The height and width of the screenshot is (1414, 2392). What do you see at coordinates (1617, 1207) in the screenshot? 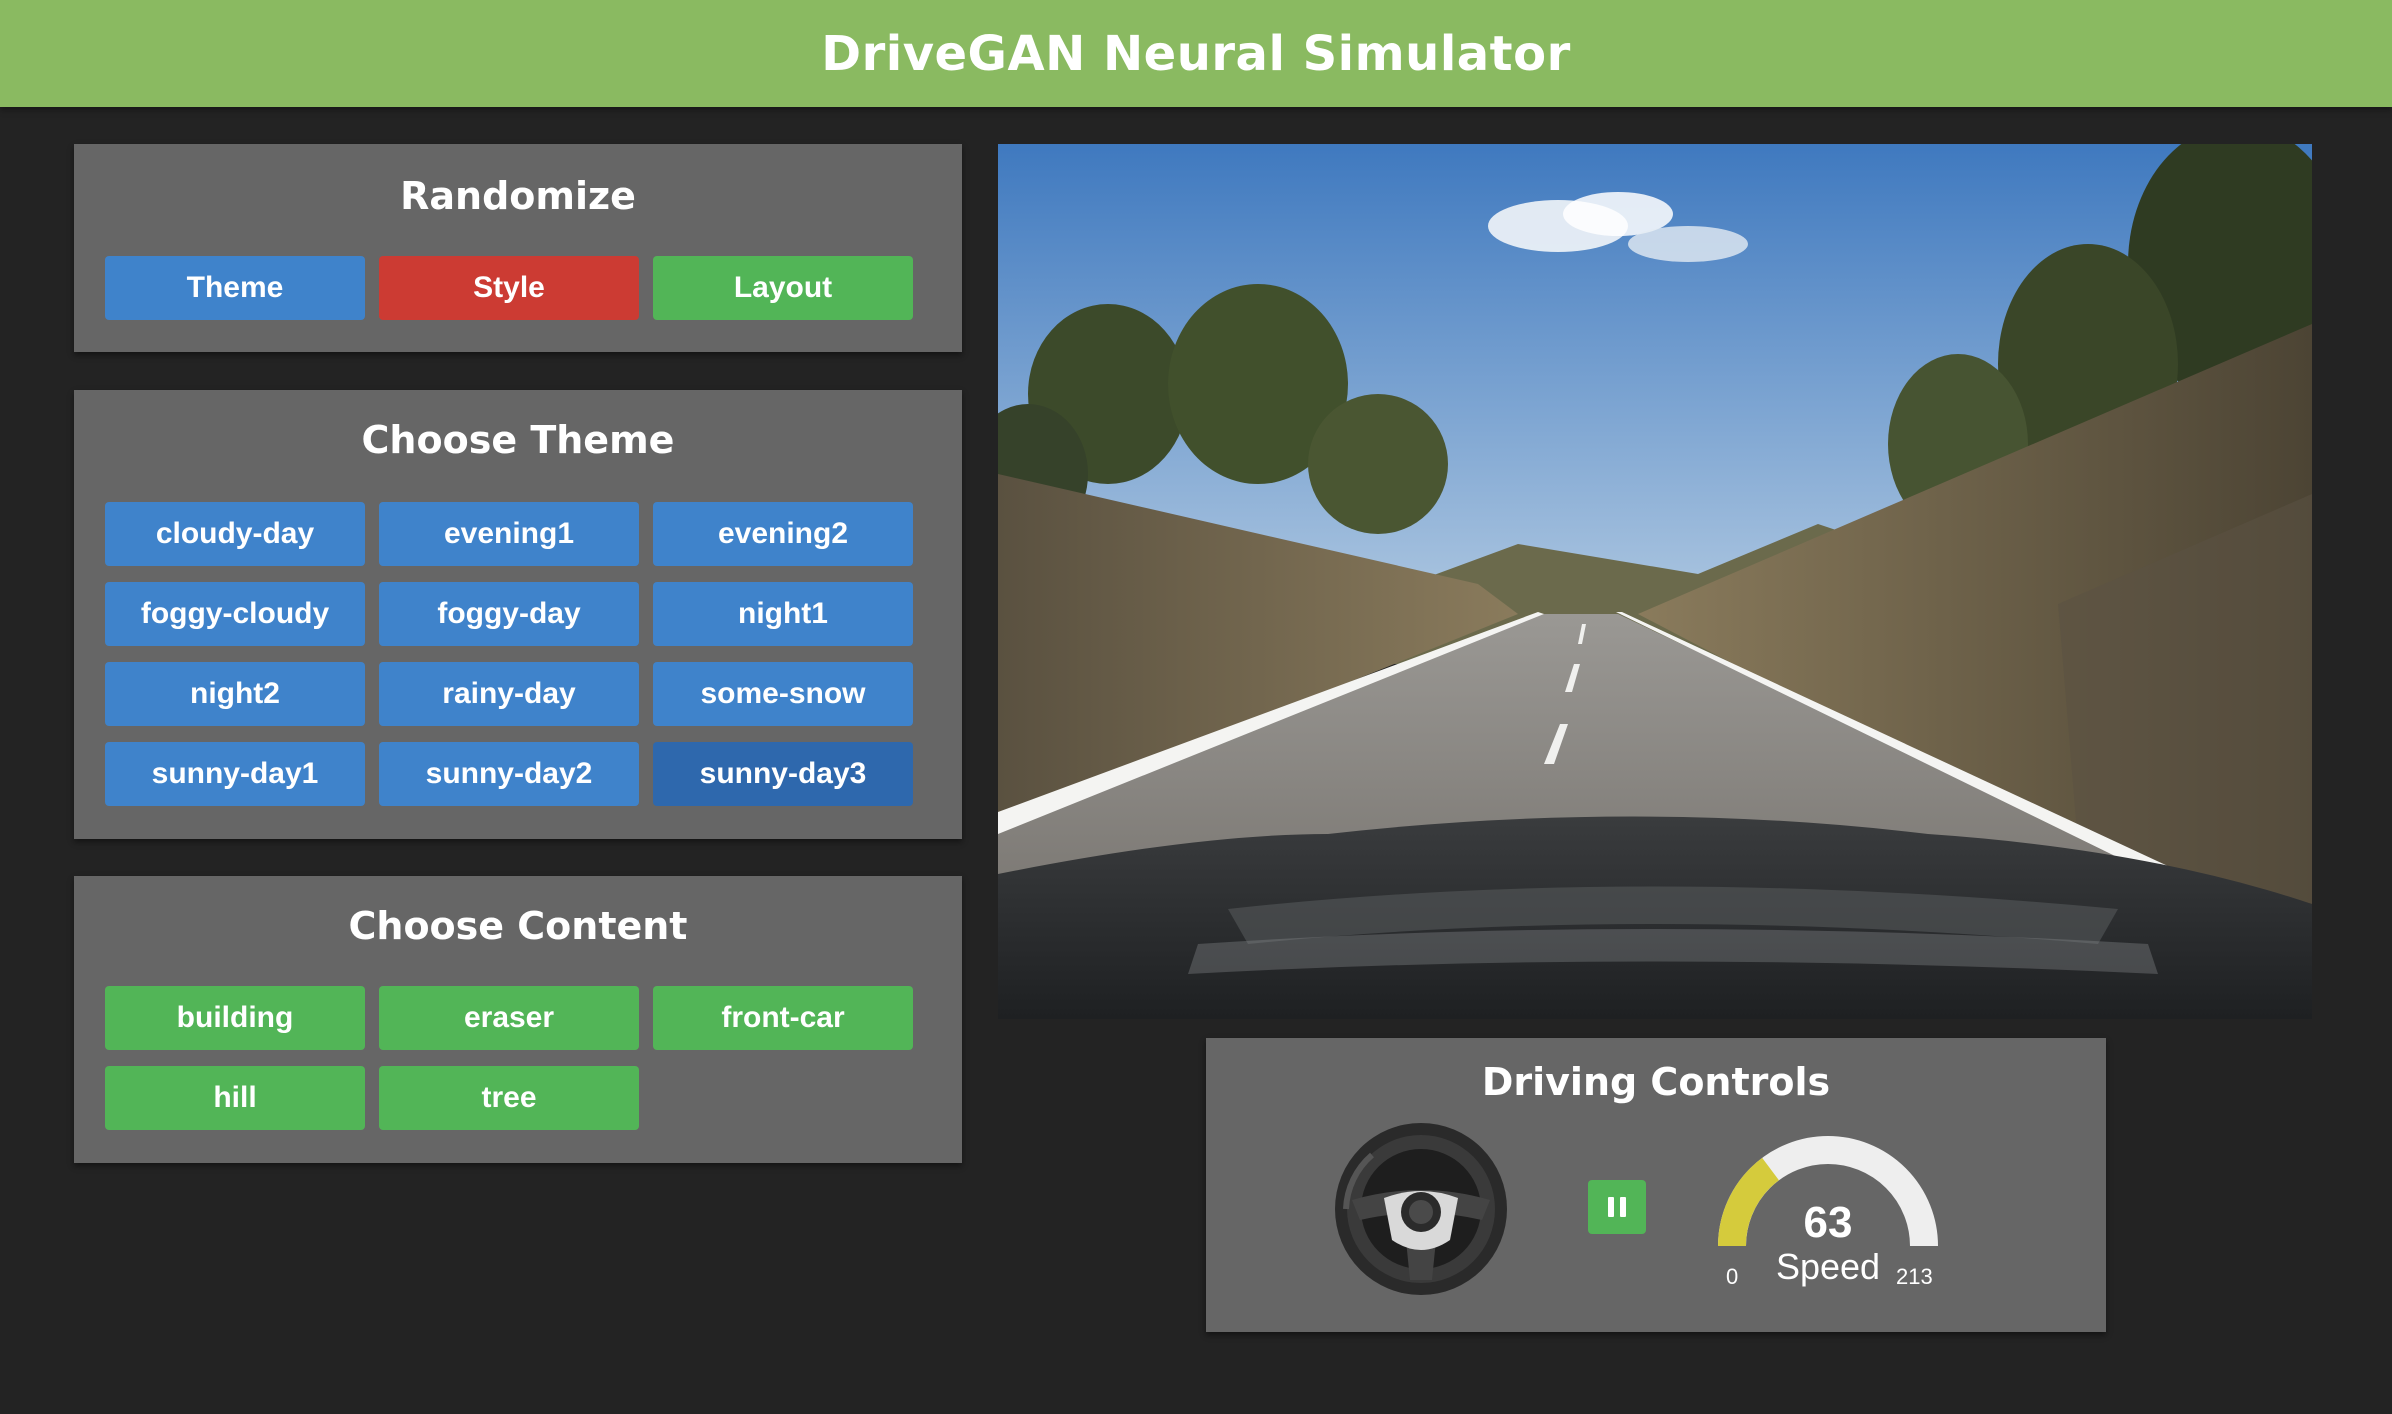
I see `pause-button` at bounding box center [1617, 1207].